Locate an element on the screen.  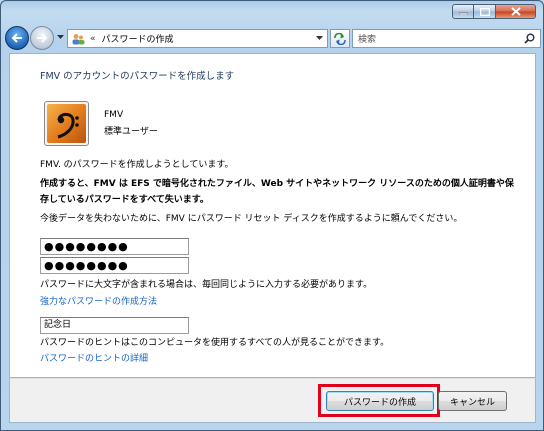
refresh-button is located at coordinates (340, 38).